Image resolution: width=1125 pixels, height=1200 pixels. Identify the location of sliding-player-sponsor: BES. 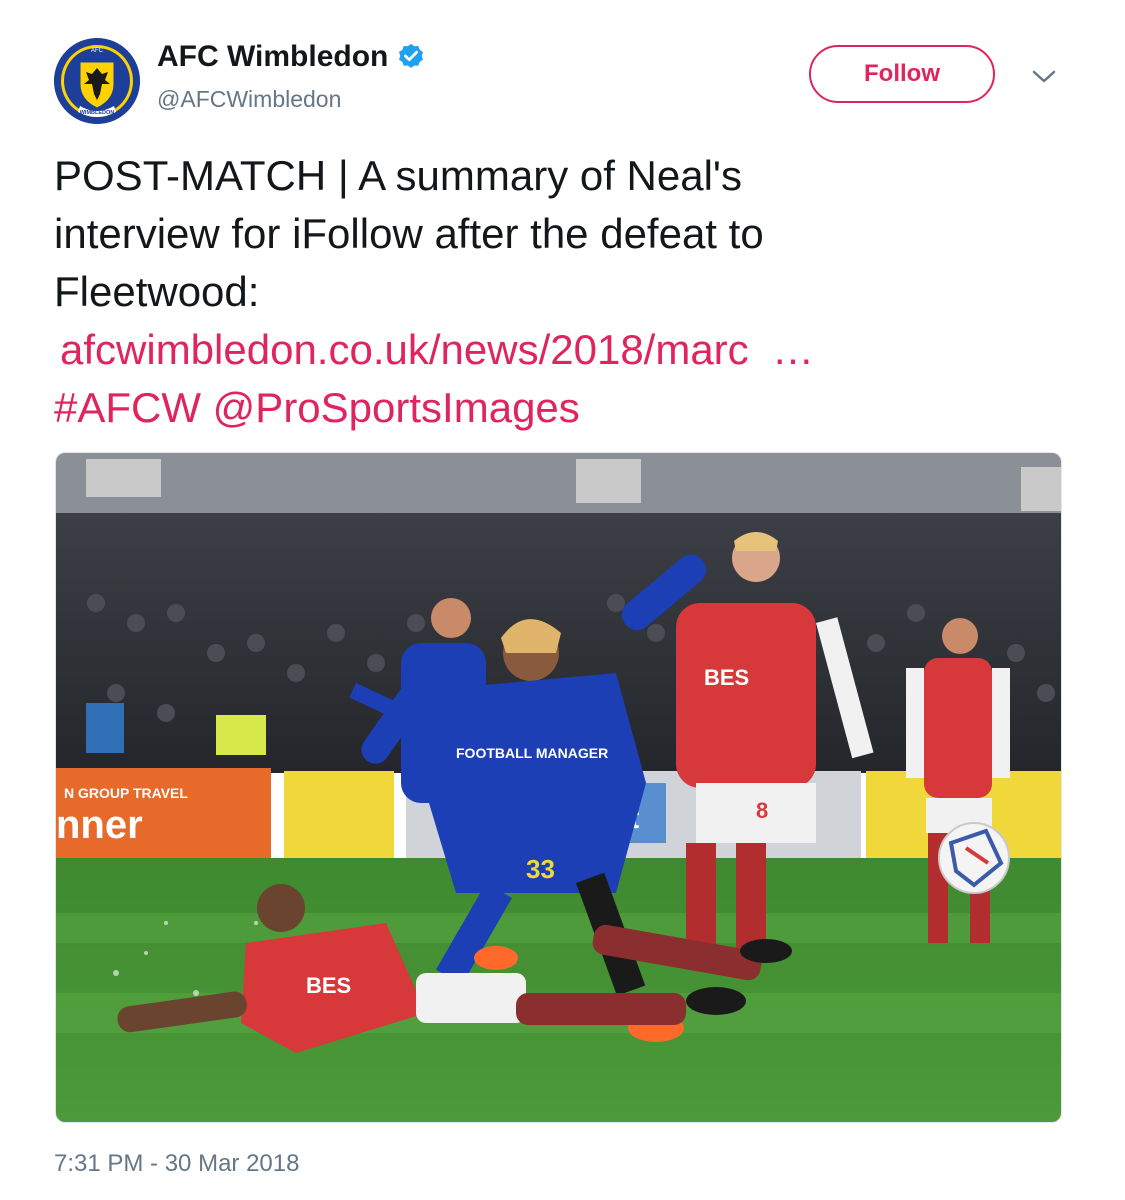
(328, 985).